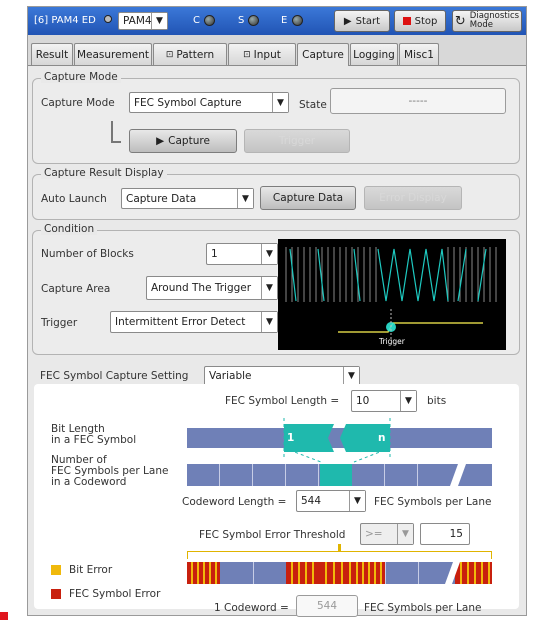 Image resolution: width=539 pixels, height=623 pixels. Describe the element at coordinates (209, 102) in the screenshot. I see `capture-mode-select: FEC Symbol Capture ▼` at that location.